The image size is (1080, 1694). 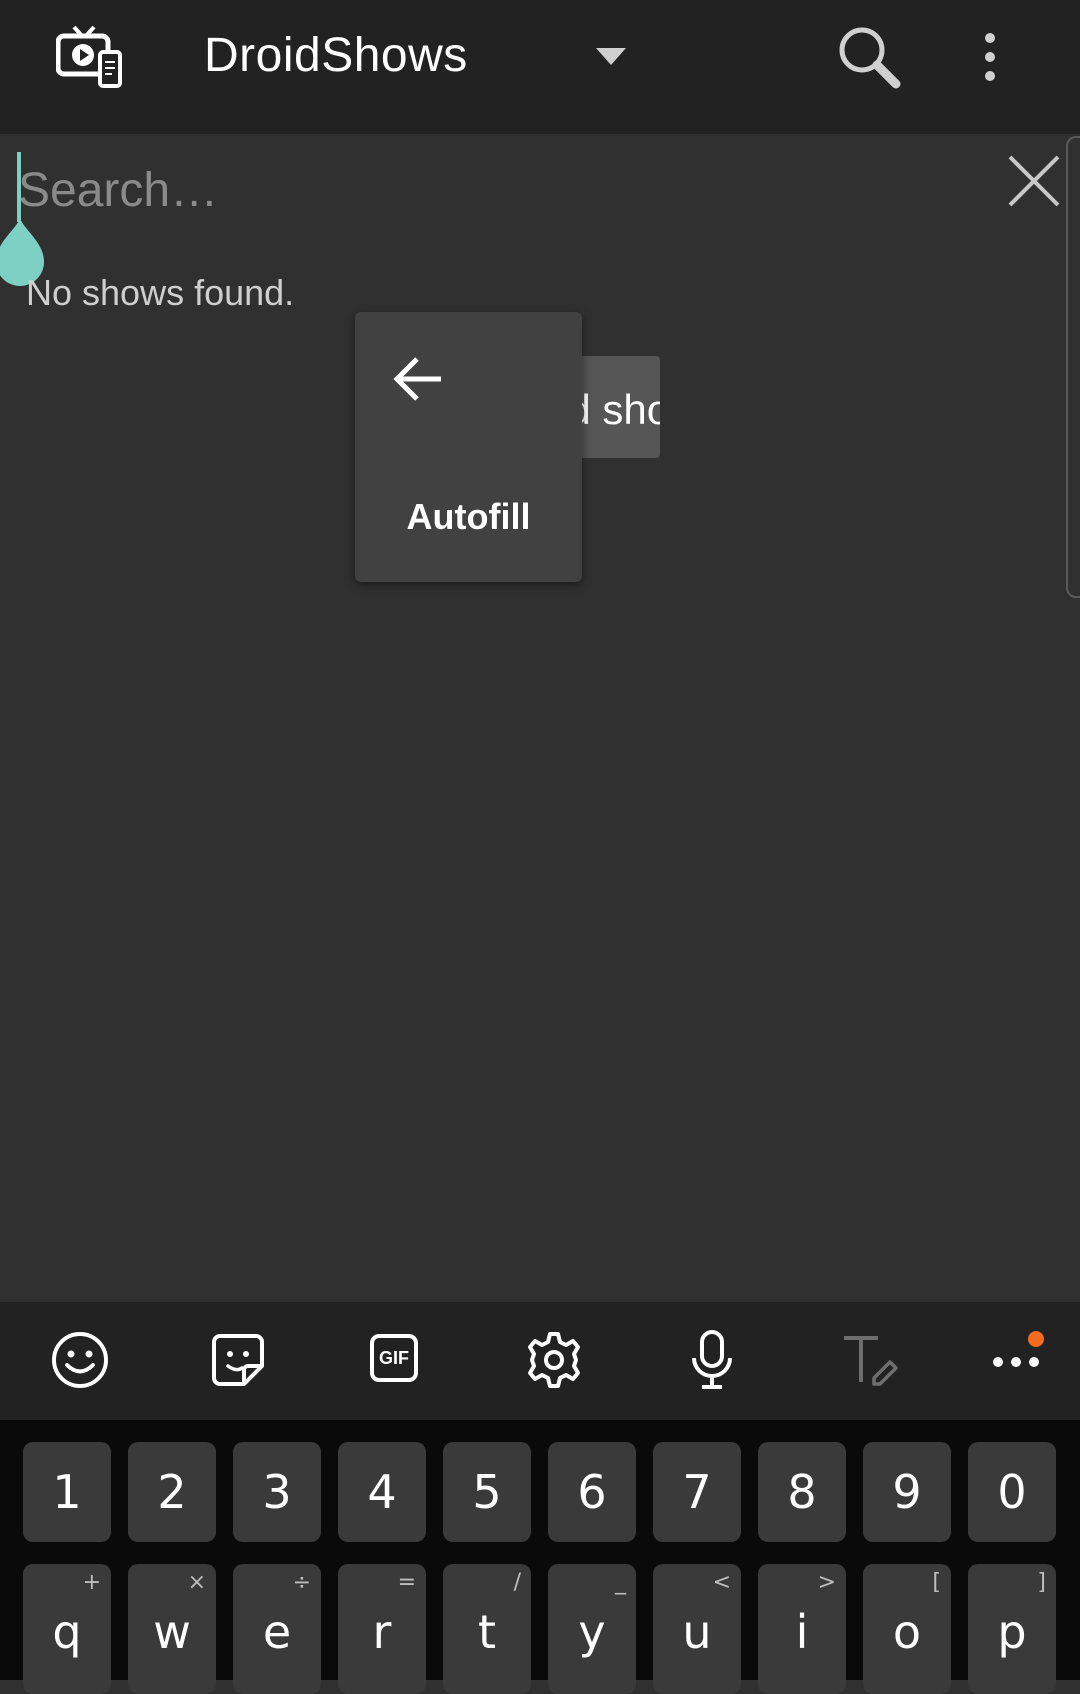 What do you see at coordinates (80, 1360) in the screenshot?
I see `emoji-icon` at bounding box center [80, 1360].